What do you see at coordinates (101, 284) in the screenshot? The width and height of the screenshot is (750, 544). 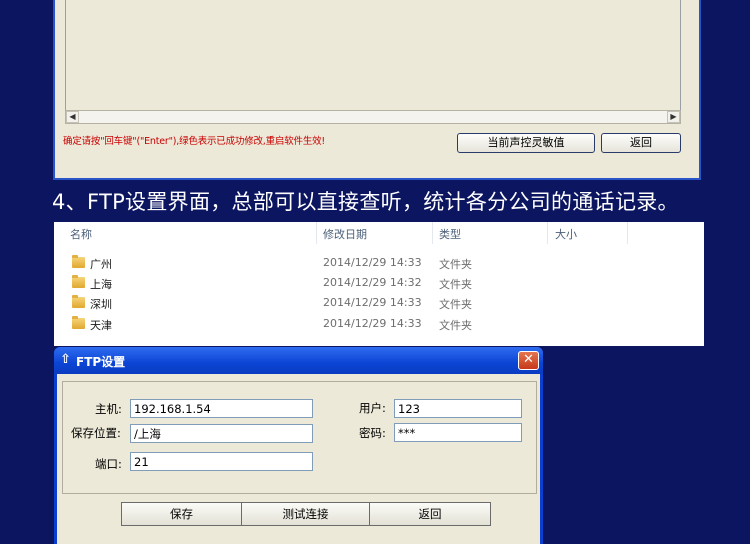 I see `folder-name: 上海` at bounding box center [101, 284].